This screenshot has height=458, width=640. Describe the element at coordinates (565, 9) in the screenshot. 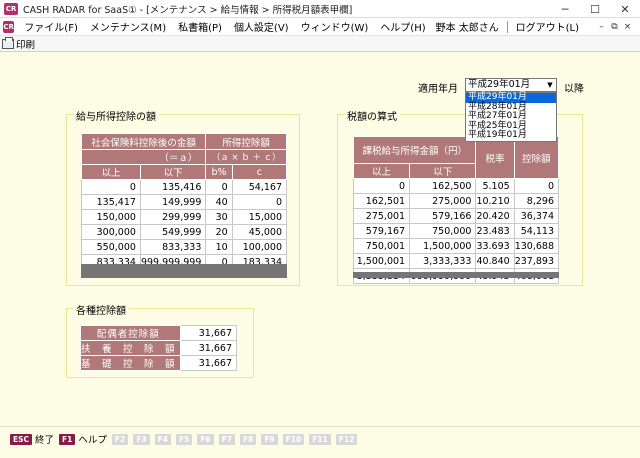

I see `minimize-button: ─` at that location.